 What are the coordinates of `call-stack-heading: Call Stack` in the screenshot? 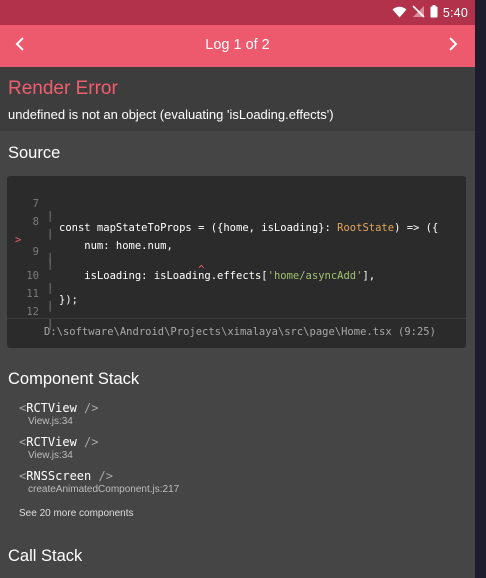 It's located at (45, 556).